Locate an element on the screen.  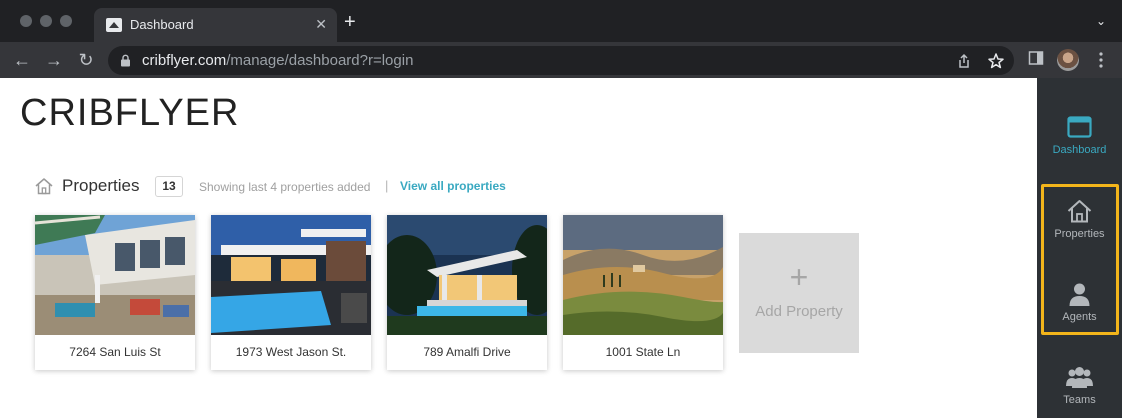
sidebar-item-agents: Agents is located at coordinates (1079, 312).